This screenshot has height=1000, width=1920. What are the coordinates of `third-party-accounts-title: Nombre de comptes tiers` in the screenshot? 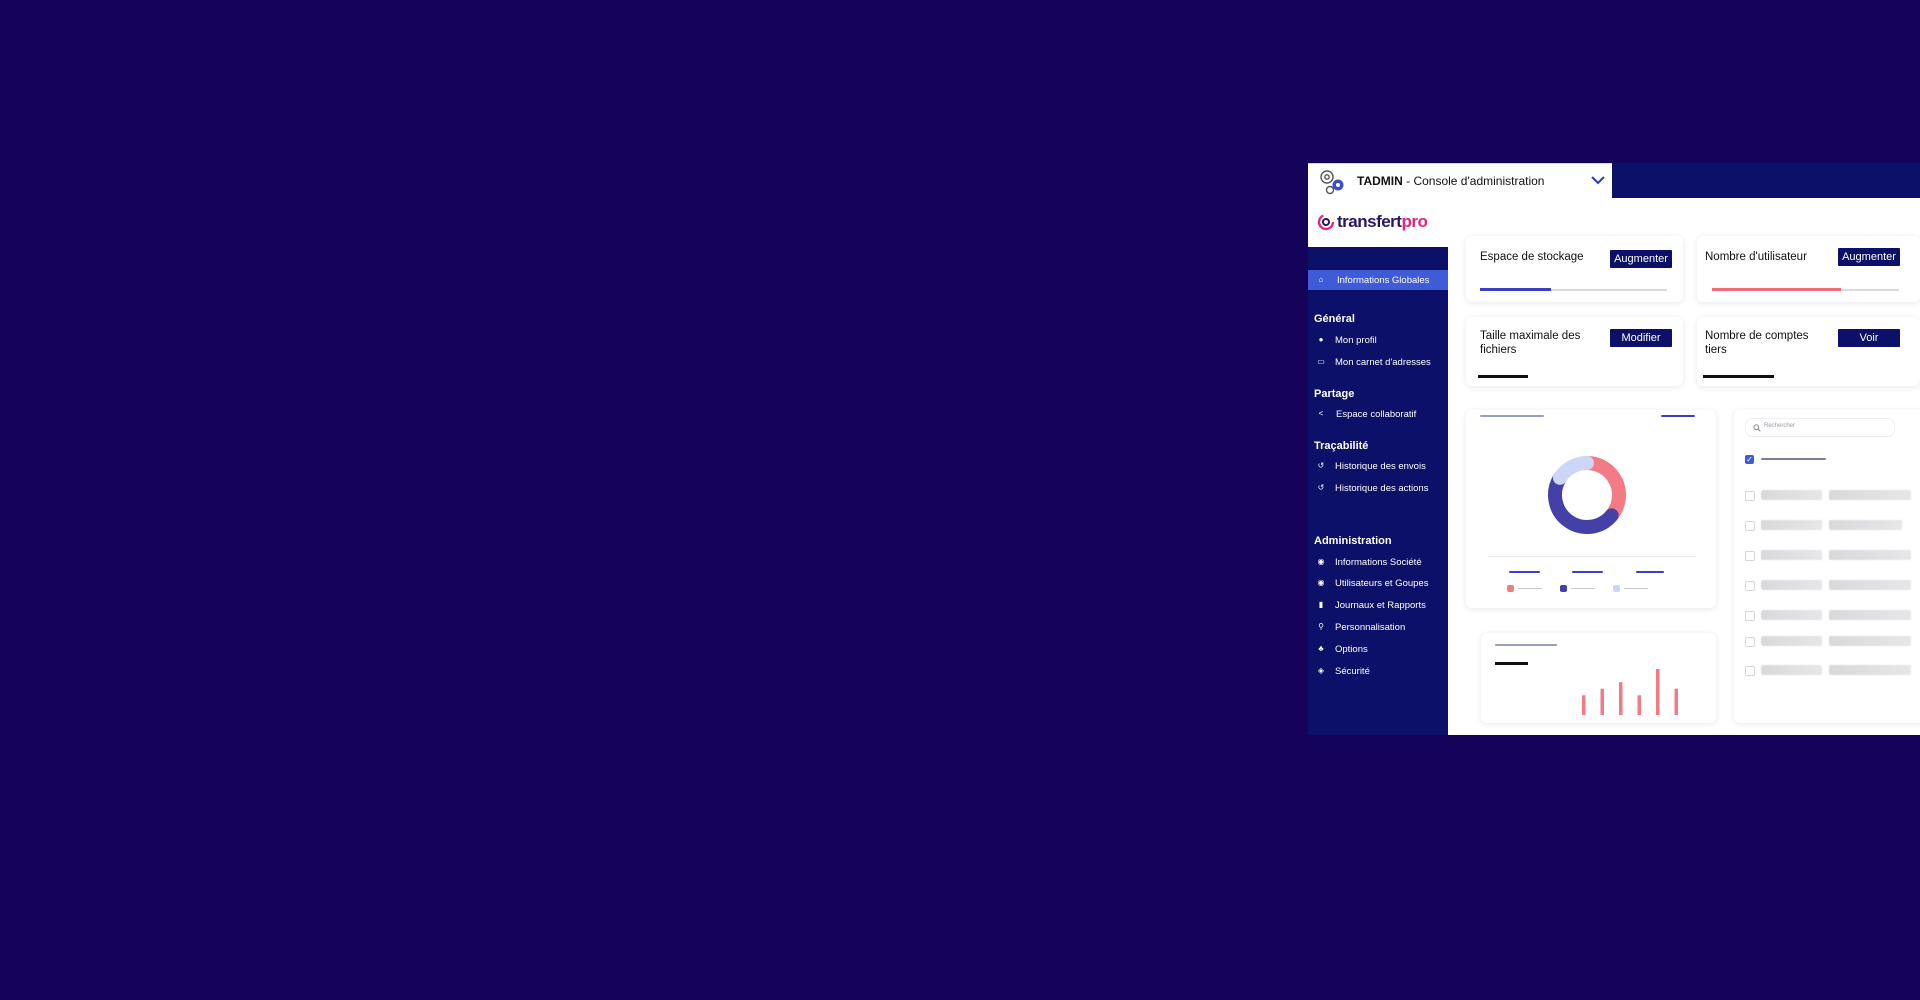 It's located at (1757, 343).